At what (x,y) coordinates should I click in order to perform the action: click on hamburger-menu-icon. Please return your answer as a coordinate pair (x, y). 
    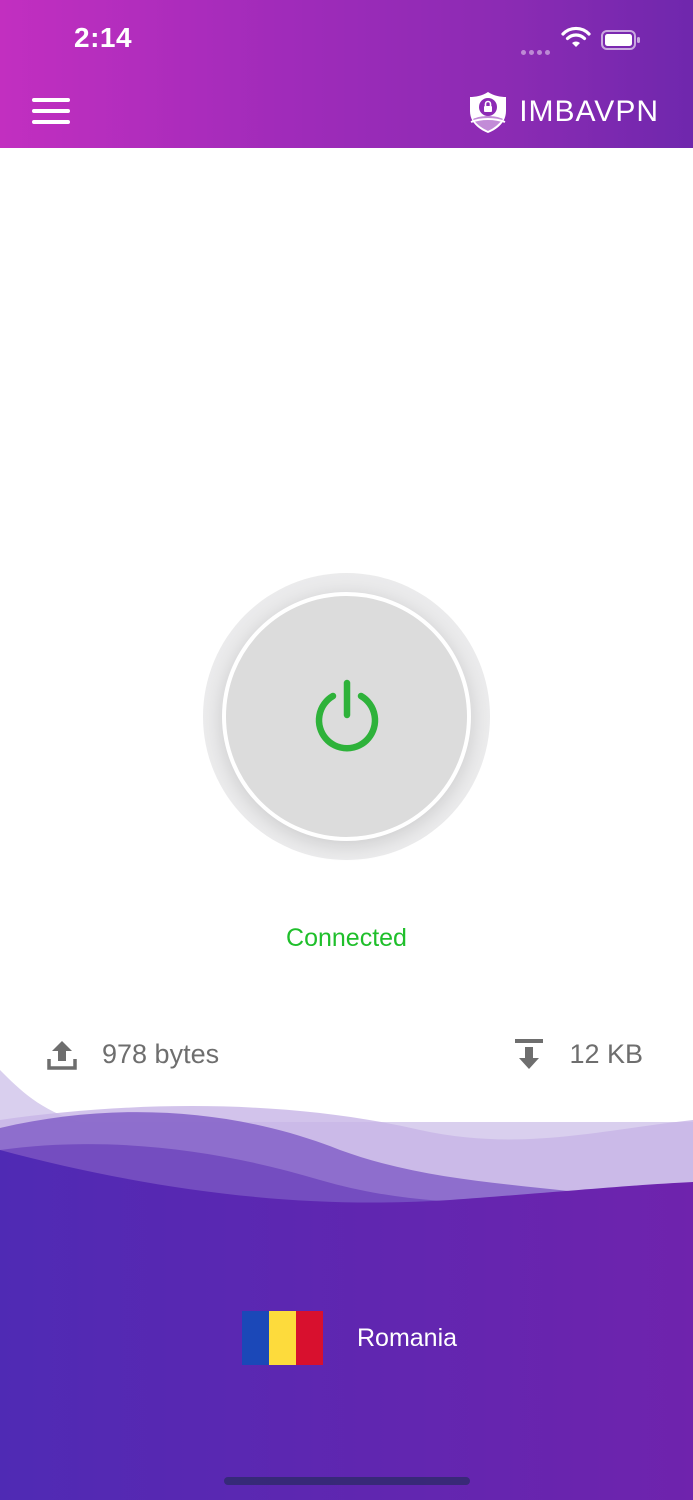
    Looking at the image, I should click on (51, 111).